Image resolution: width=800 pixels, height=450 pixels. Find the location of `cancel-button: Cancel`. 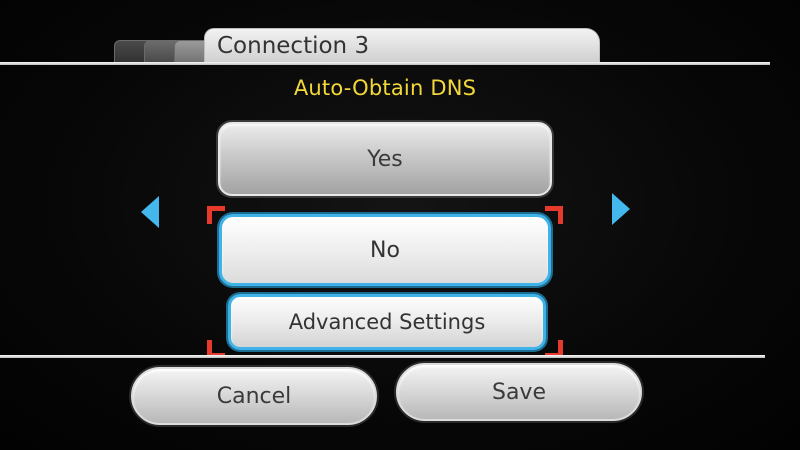

cancel-button: Cancel is located at coordinates (254, 396).